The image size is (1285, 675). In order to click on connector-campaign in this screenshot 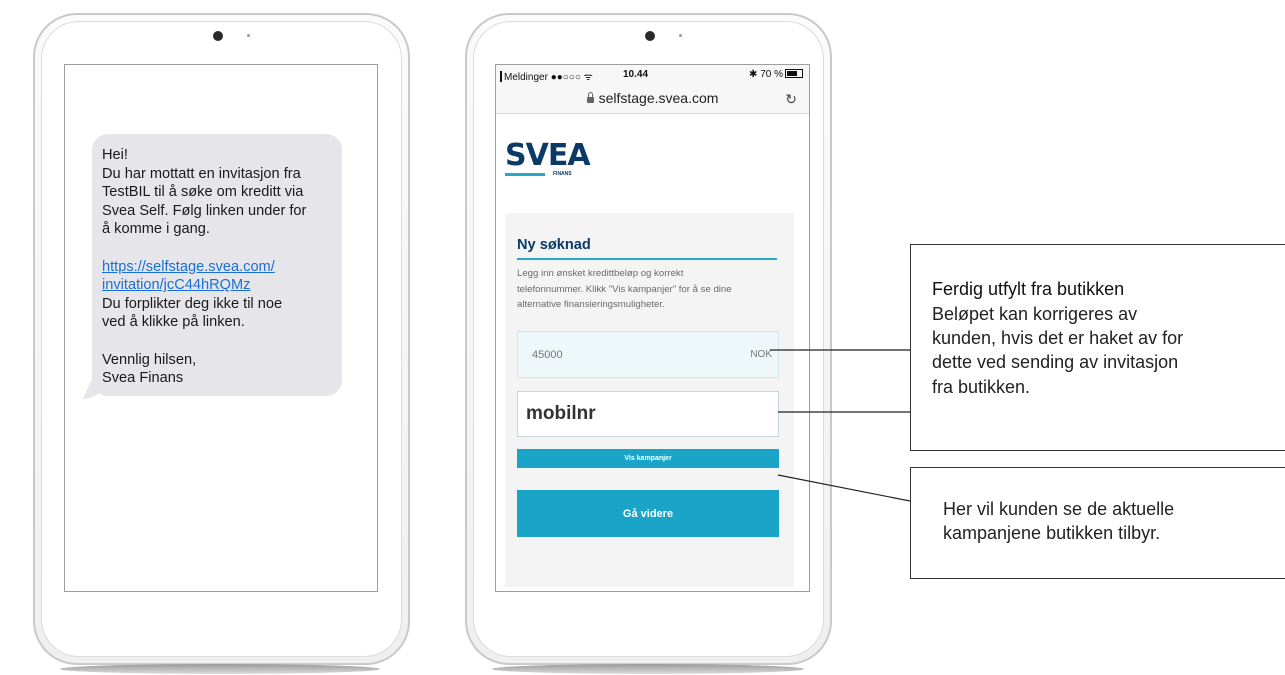, I will do `click(844, 488)`.